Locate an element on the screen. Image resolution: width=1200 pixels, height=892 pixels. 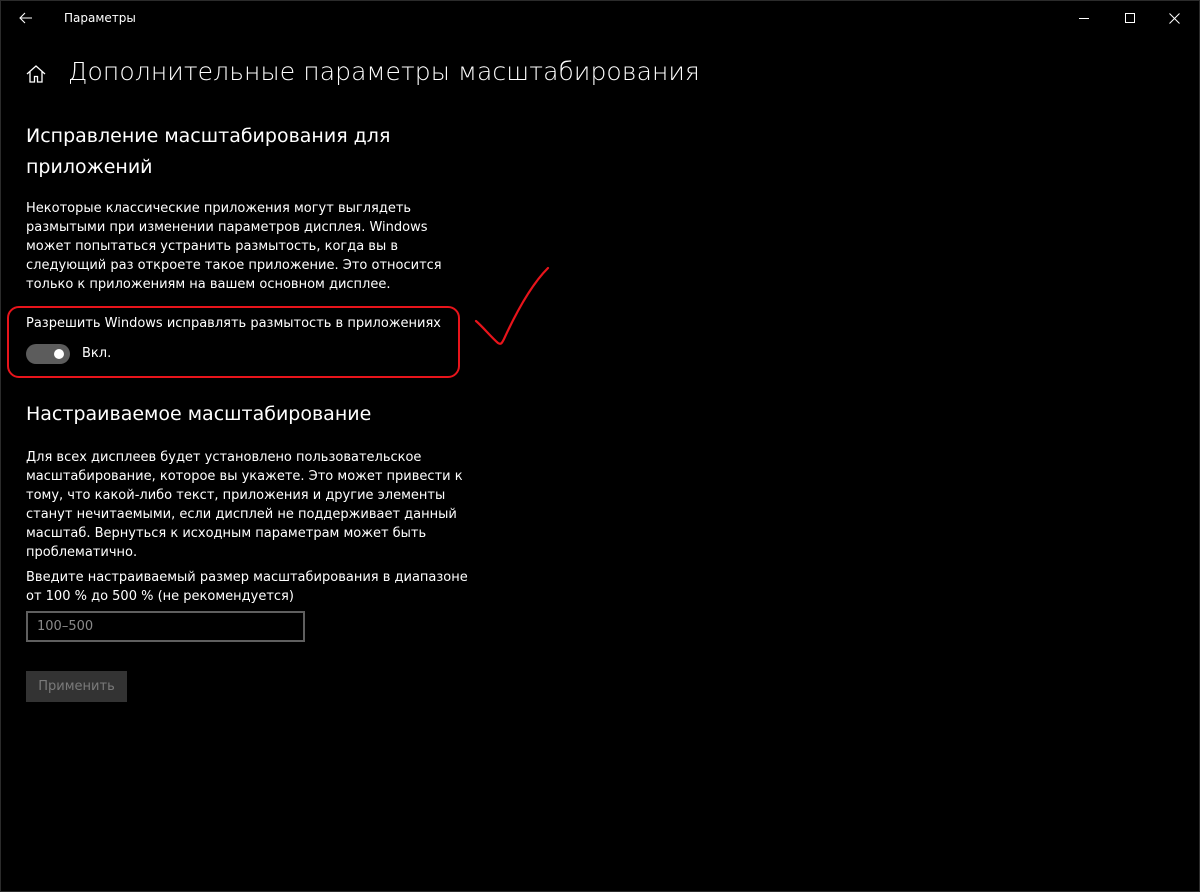
minimize-button is located at coordinates (1084, 18).